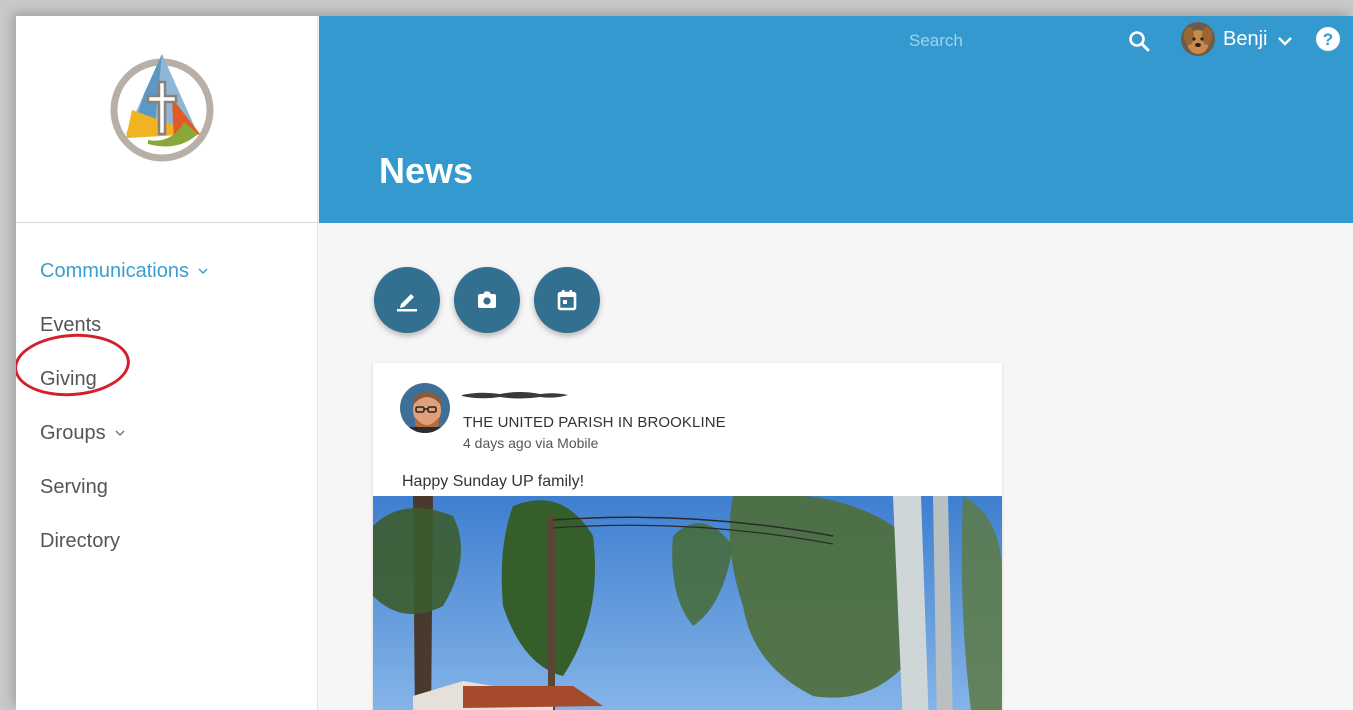 This screenshot has height=710, width=1353. I want to click on sidebar-item-label: Serving, so click(74, 486).